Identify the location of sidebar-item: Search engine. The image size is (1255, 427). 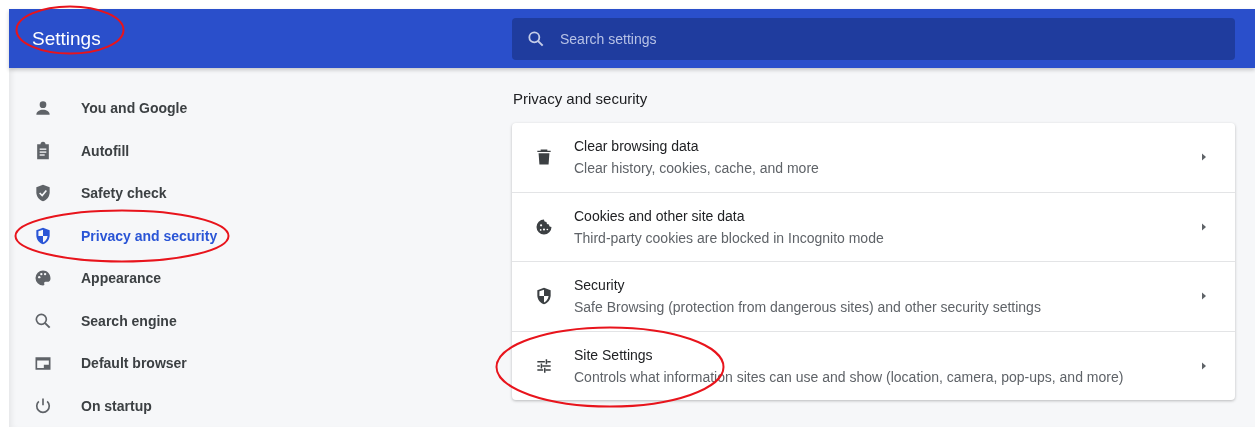
(260, 320).